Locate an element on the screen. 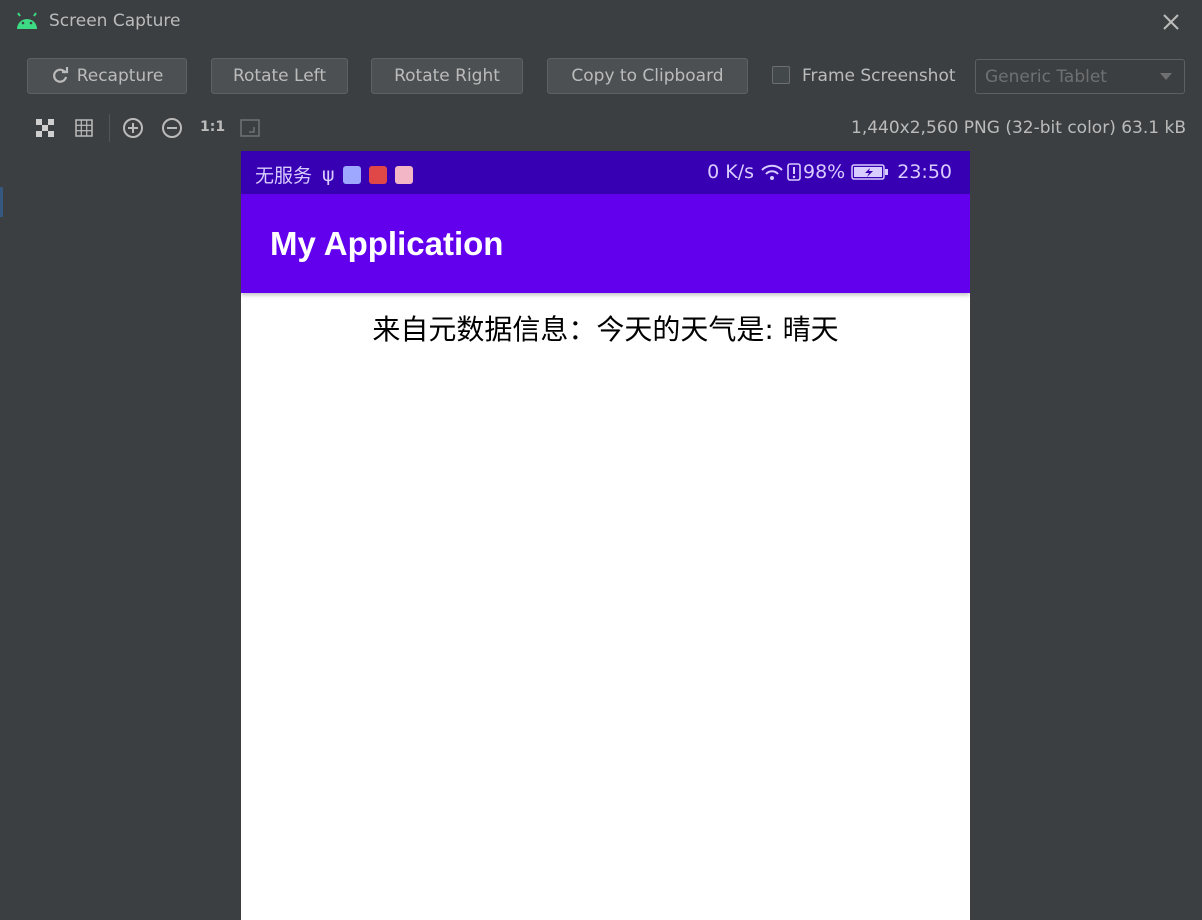 The height and width of the screenshot is (920, 1202). refresh-icon is located at coordinates (60, 75).